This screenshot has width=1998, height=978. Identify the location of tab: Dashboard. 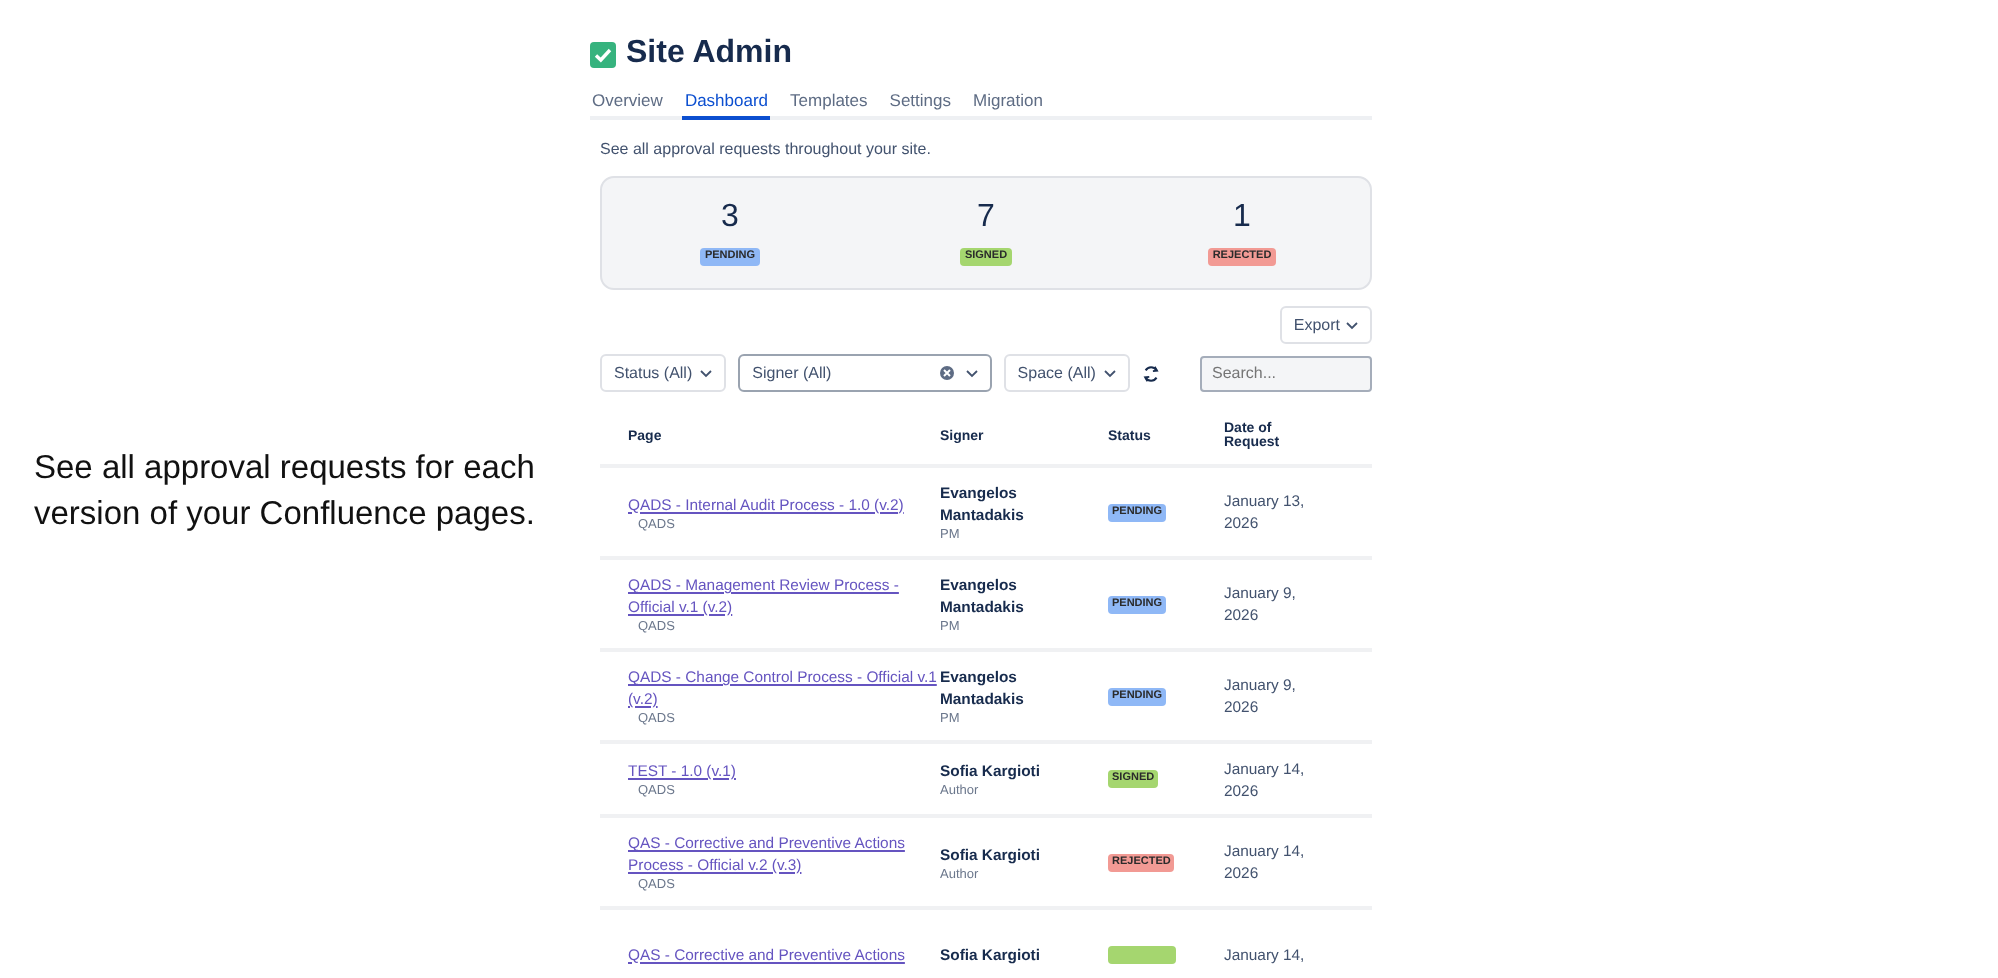
(726, 105).